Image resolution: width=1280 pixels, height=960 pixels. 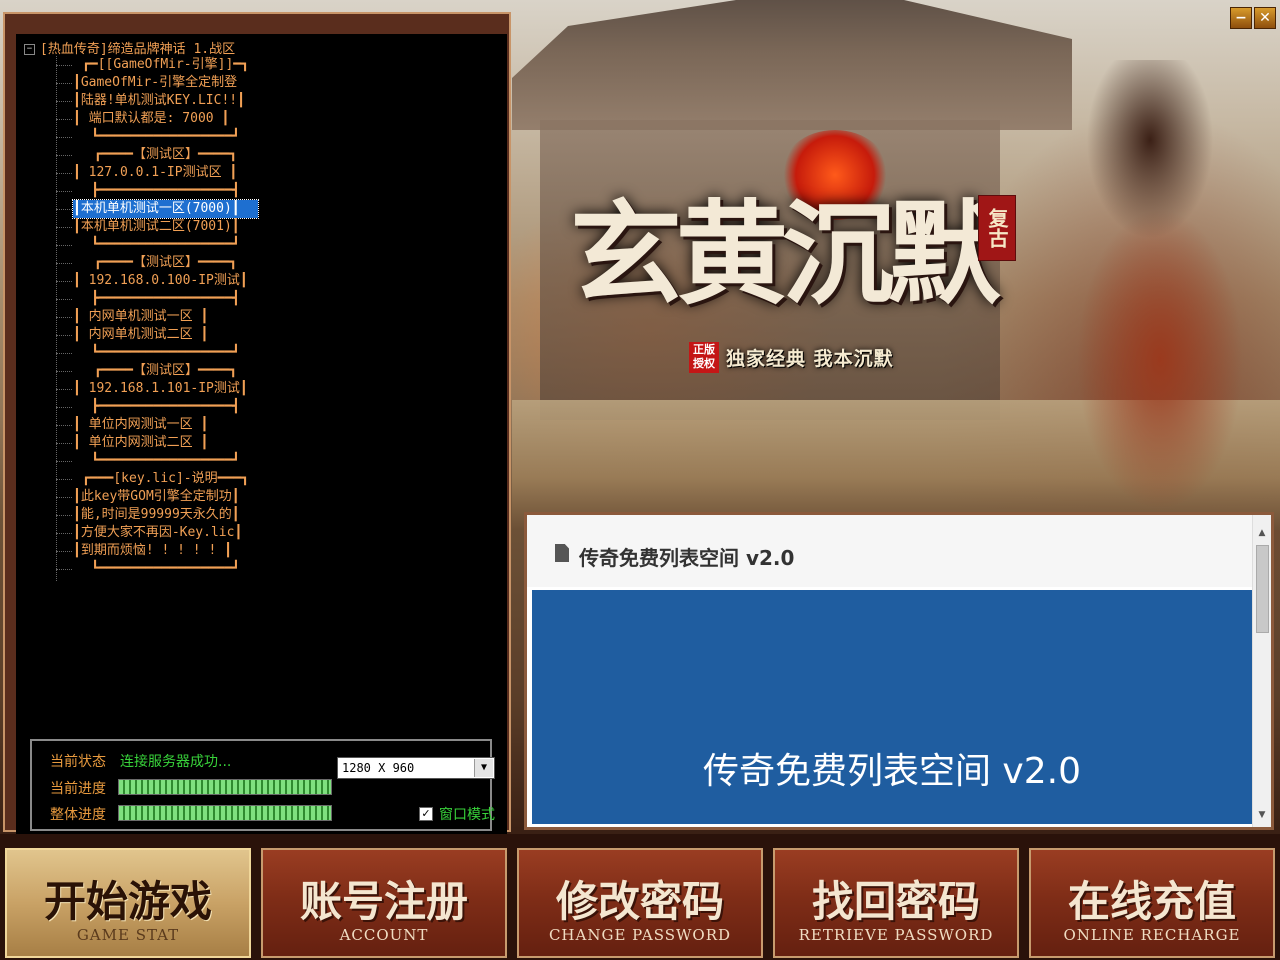 I want to click on online-recharge-button: 在线充值 ONLINE RECHARGE, so click(x=1152, y=903).